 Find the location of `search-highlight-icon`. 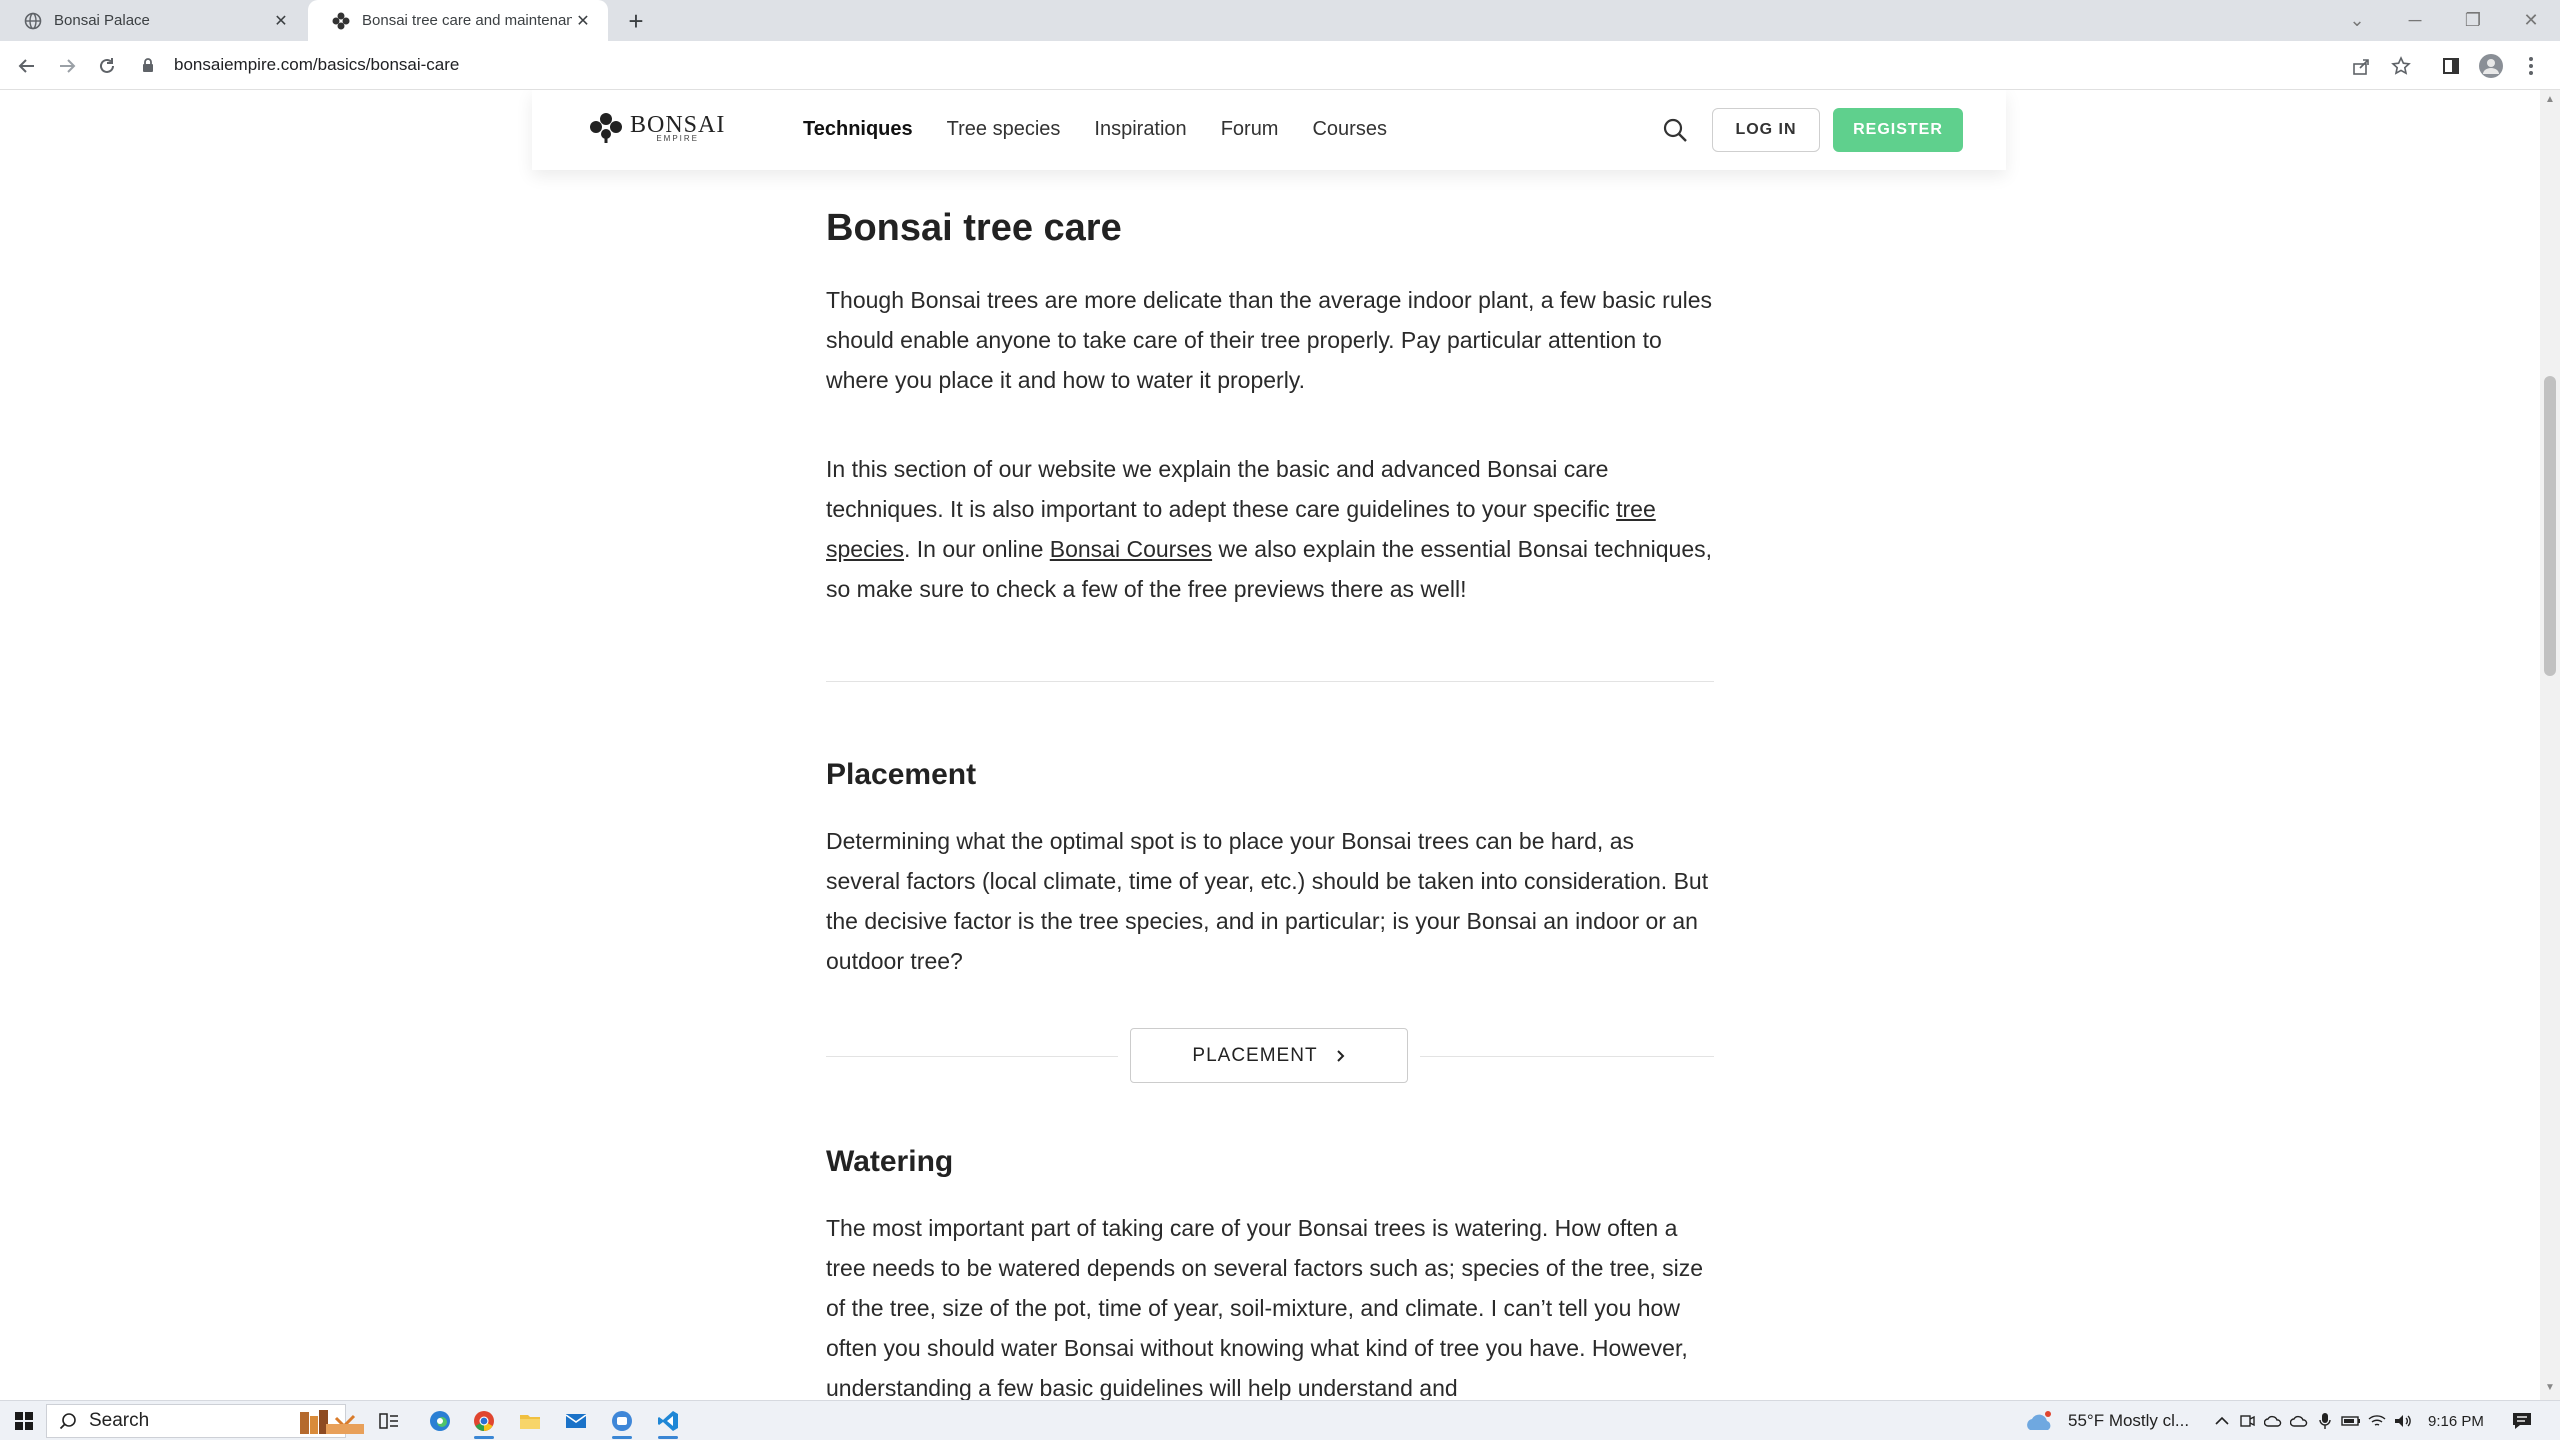

search-highlight-icon is located at coordinates (332, 1420).